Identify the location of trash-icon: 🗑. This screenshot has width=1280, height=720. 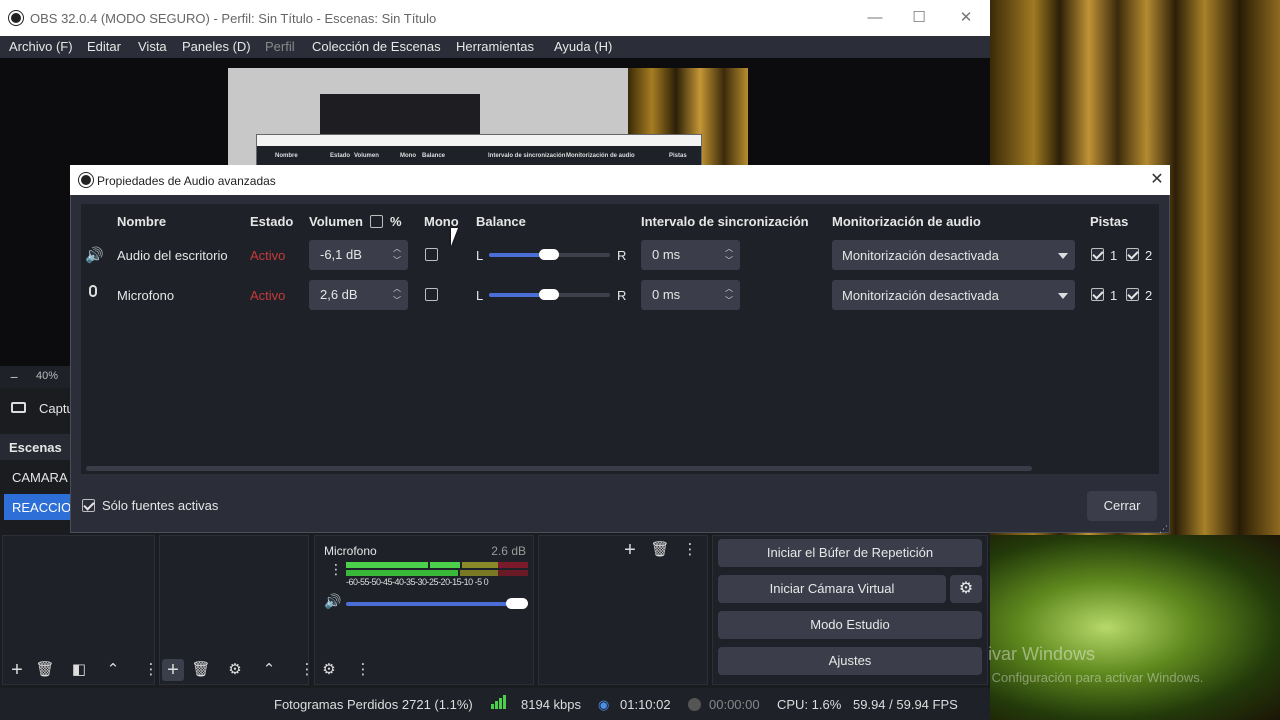
(660, 550).